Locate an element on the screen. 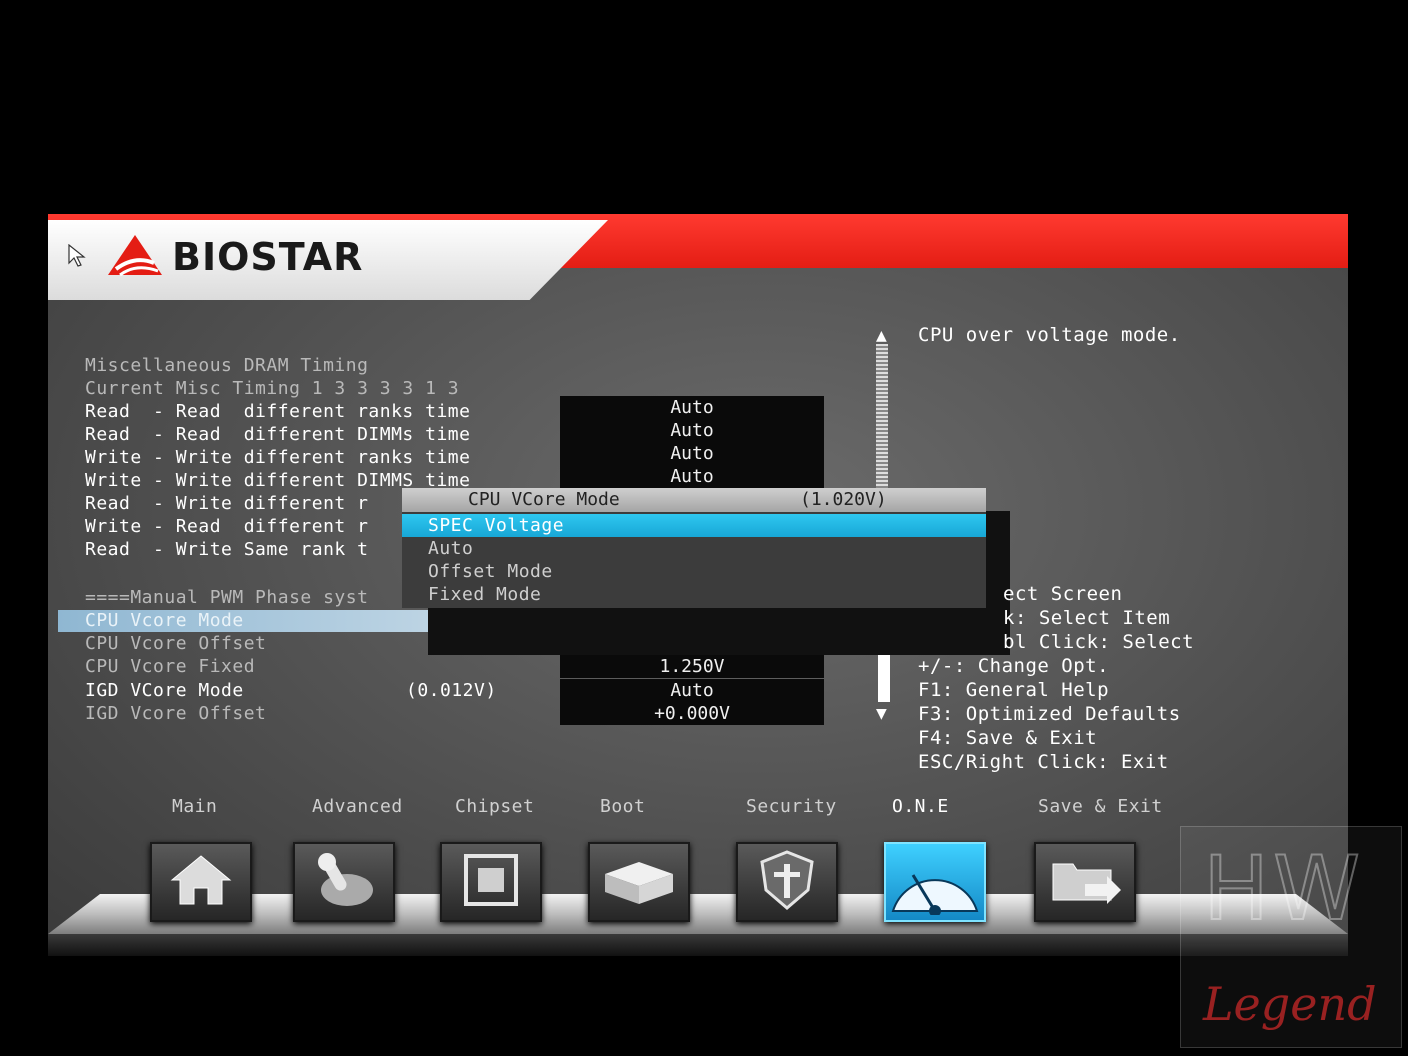  scrollbar-thumb is located at coordinates (884, 678).